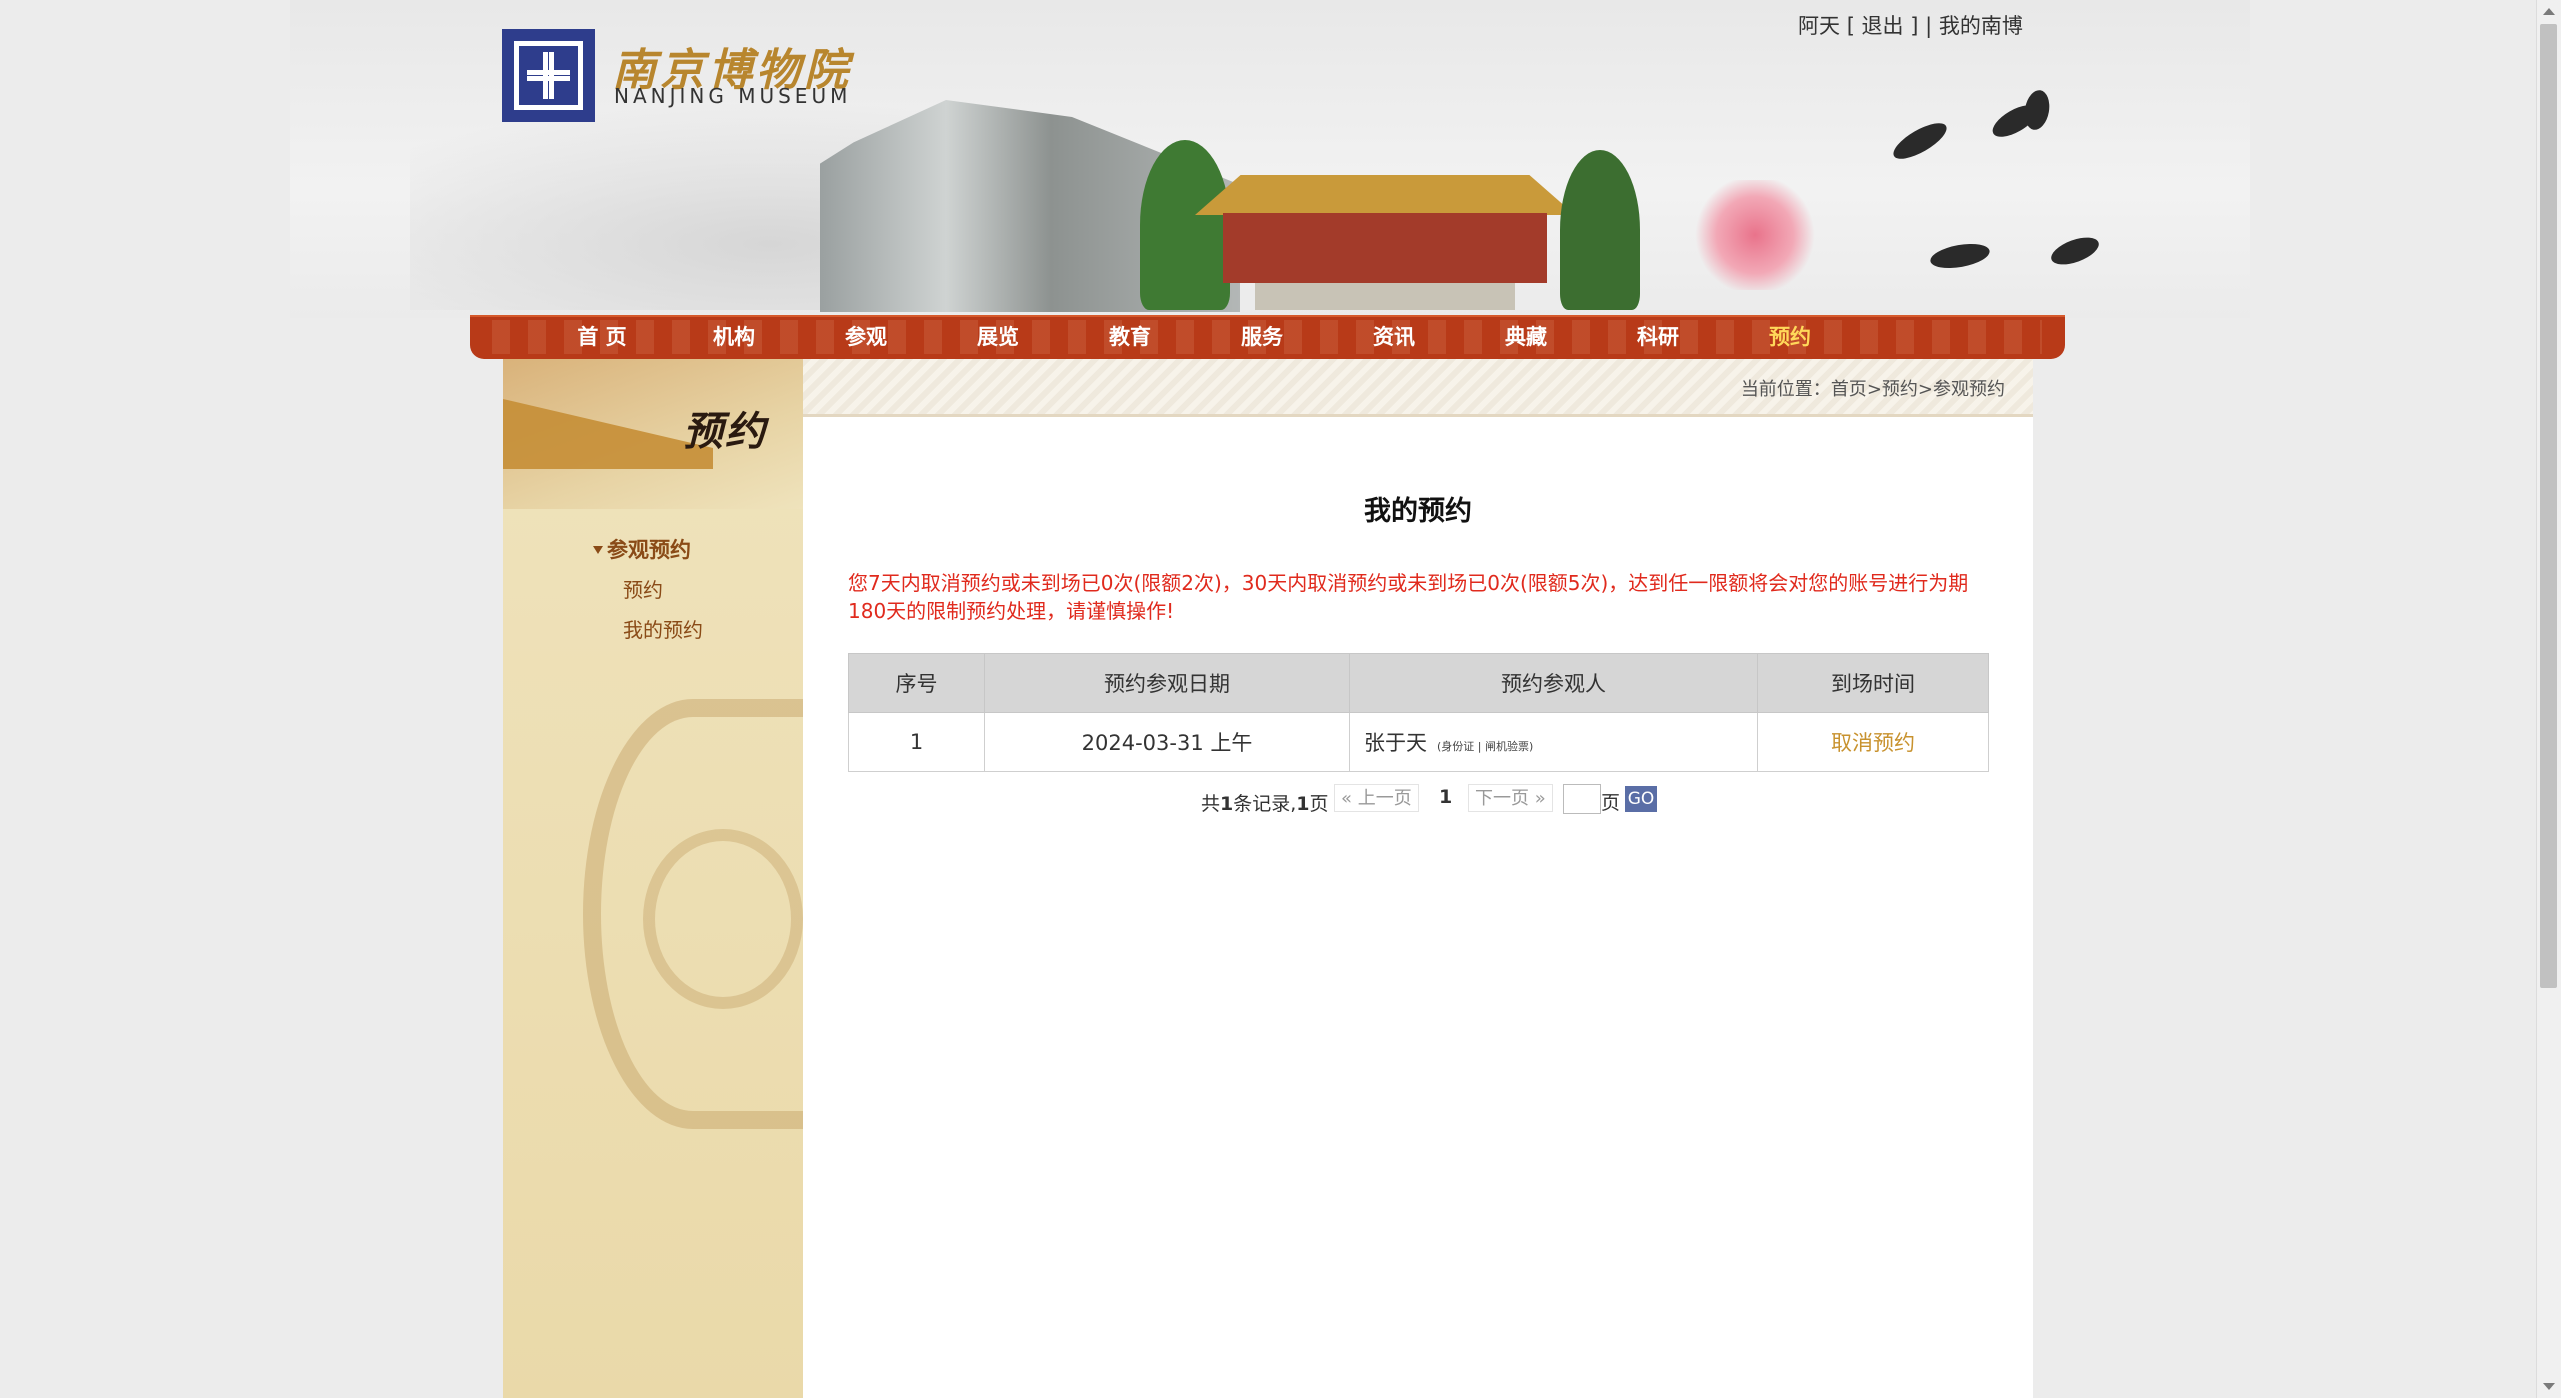 Image resolution: width=2561 pixels, height=1398 pixels. What do you see at coordinates (723, 919) in the screenshot?
I see `scroll-ornament-decoration` at bounding box center [723, 919].